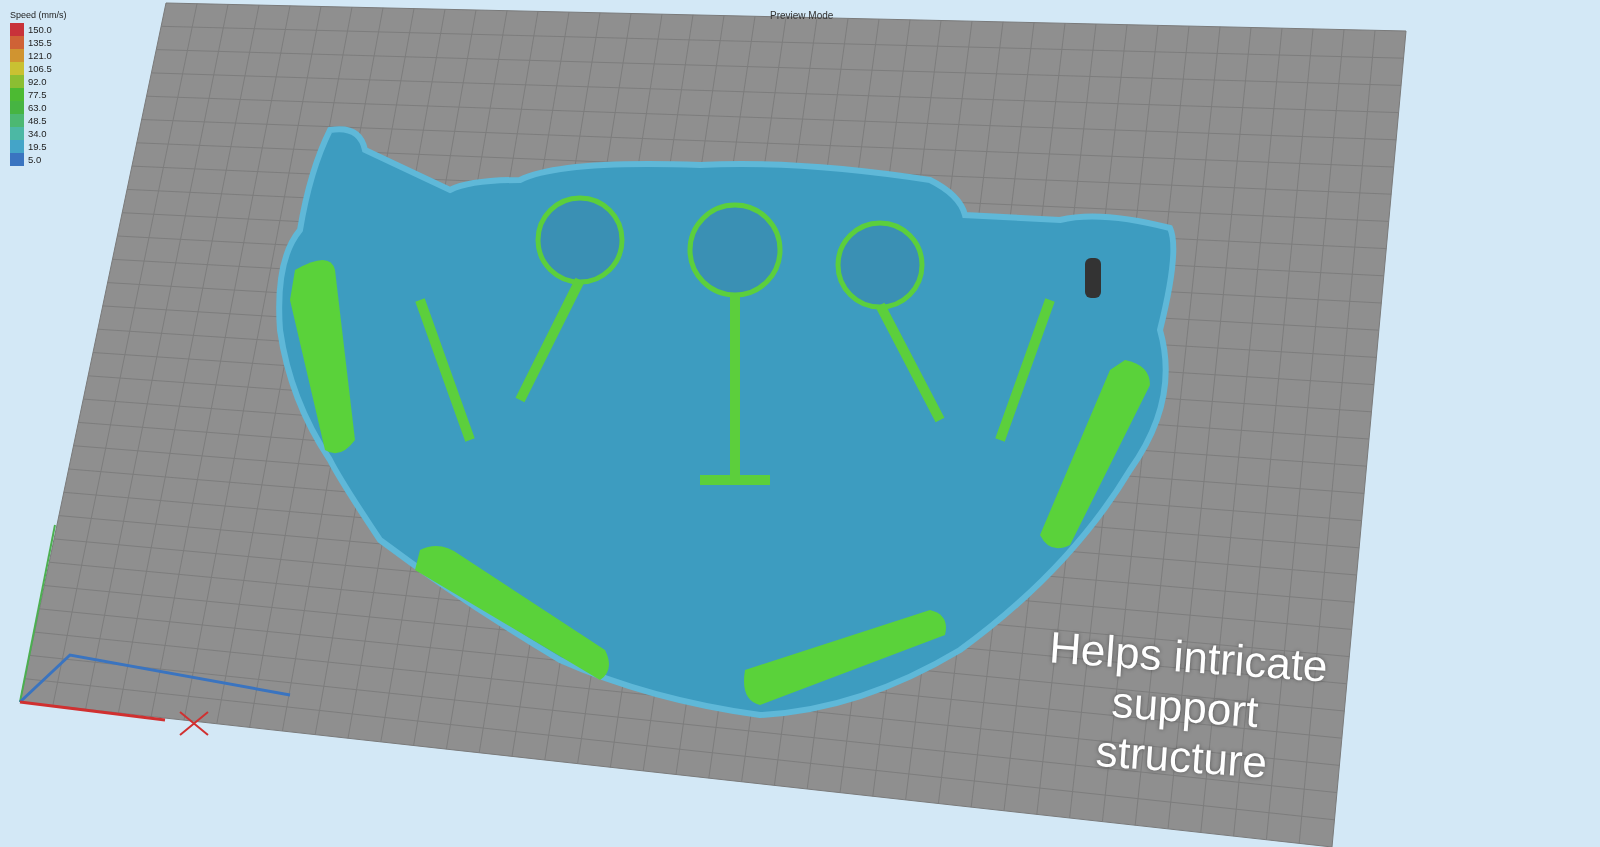  What do you see at coordinates (40, 55) in the screenshot?
I see `legend-label: 121.0` at bounding box center [40, 55].